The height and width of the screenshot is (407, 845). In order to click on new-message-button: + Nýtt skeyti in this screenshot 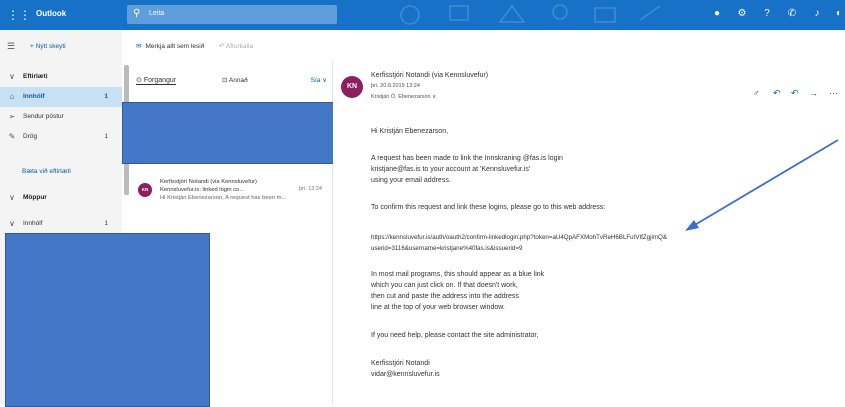, I will do `click(48, 46)`.